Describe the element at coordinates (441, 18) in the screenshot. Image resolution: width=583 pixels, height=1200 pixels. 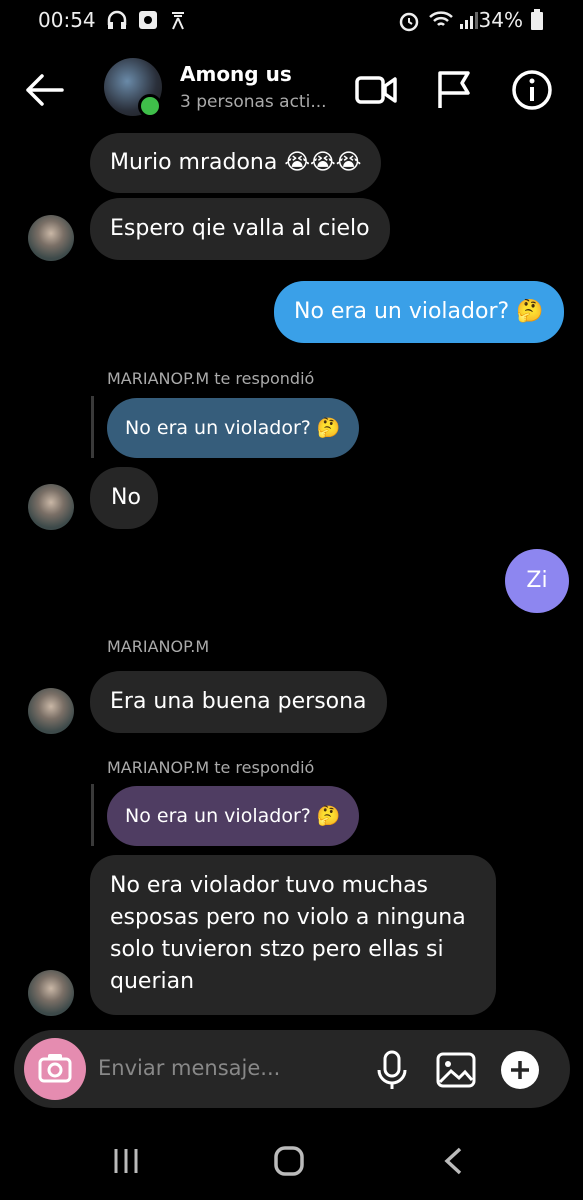
I see `wifi-icon` at that location.